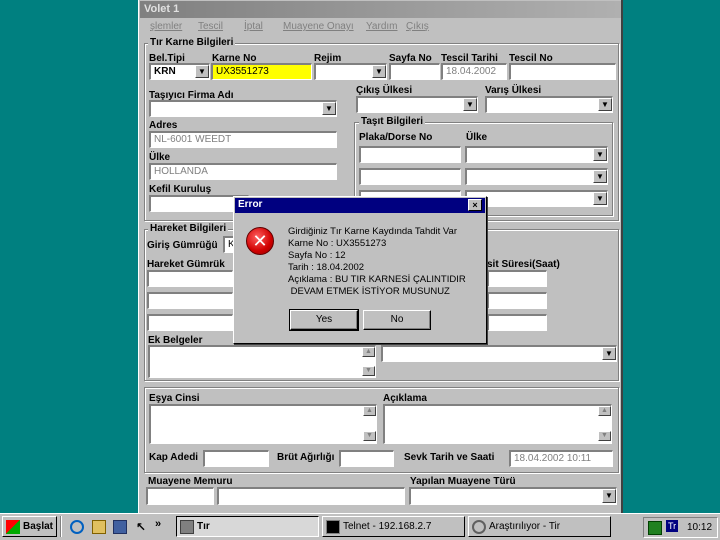 The width and height of the screenshot is (720, 540). What do you see at coordinates (417, 26) in the screenshot?
I see `menu-cikis: Çıkış` at bounding box center [417, 26].